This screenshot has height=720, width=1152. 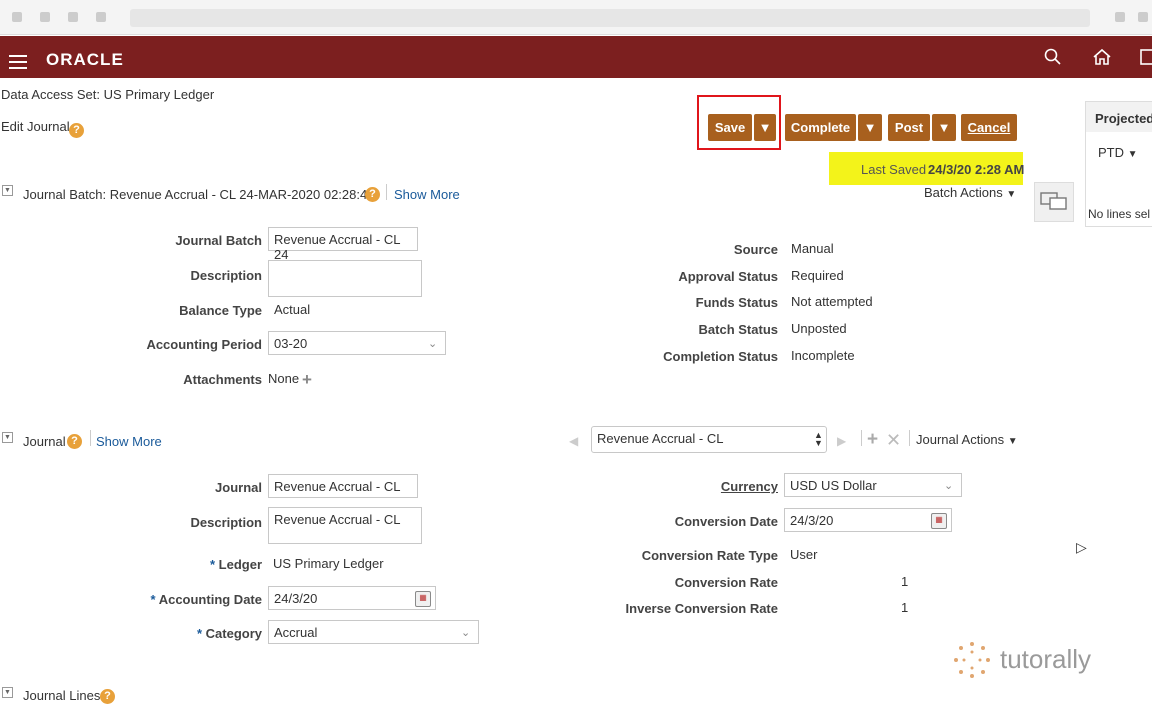 What do you see at coordinates (345, 278) in the screenshot?
I see `batch-description-input` at bounding box center [345, 278].